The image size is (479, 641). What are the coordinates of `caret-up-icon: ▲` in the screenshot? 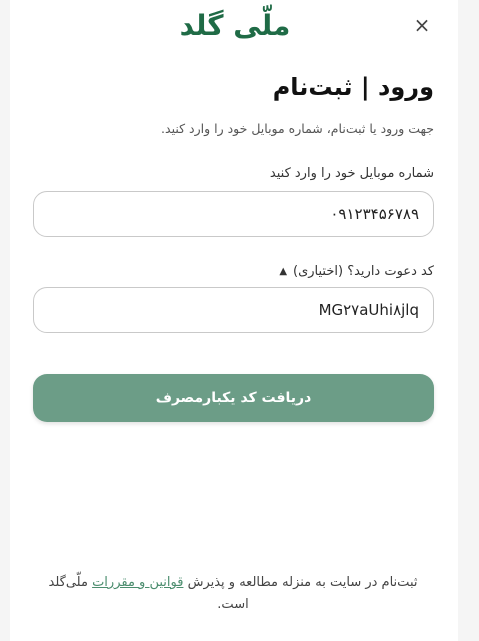 It's located at (283, 271).